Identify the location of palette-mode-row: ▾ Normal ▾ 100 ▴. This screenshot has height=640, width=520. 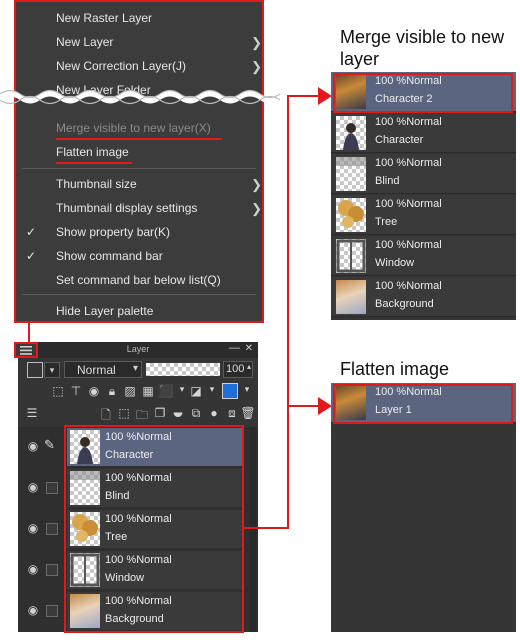
(138, 370).